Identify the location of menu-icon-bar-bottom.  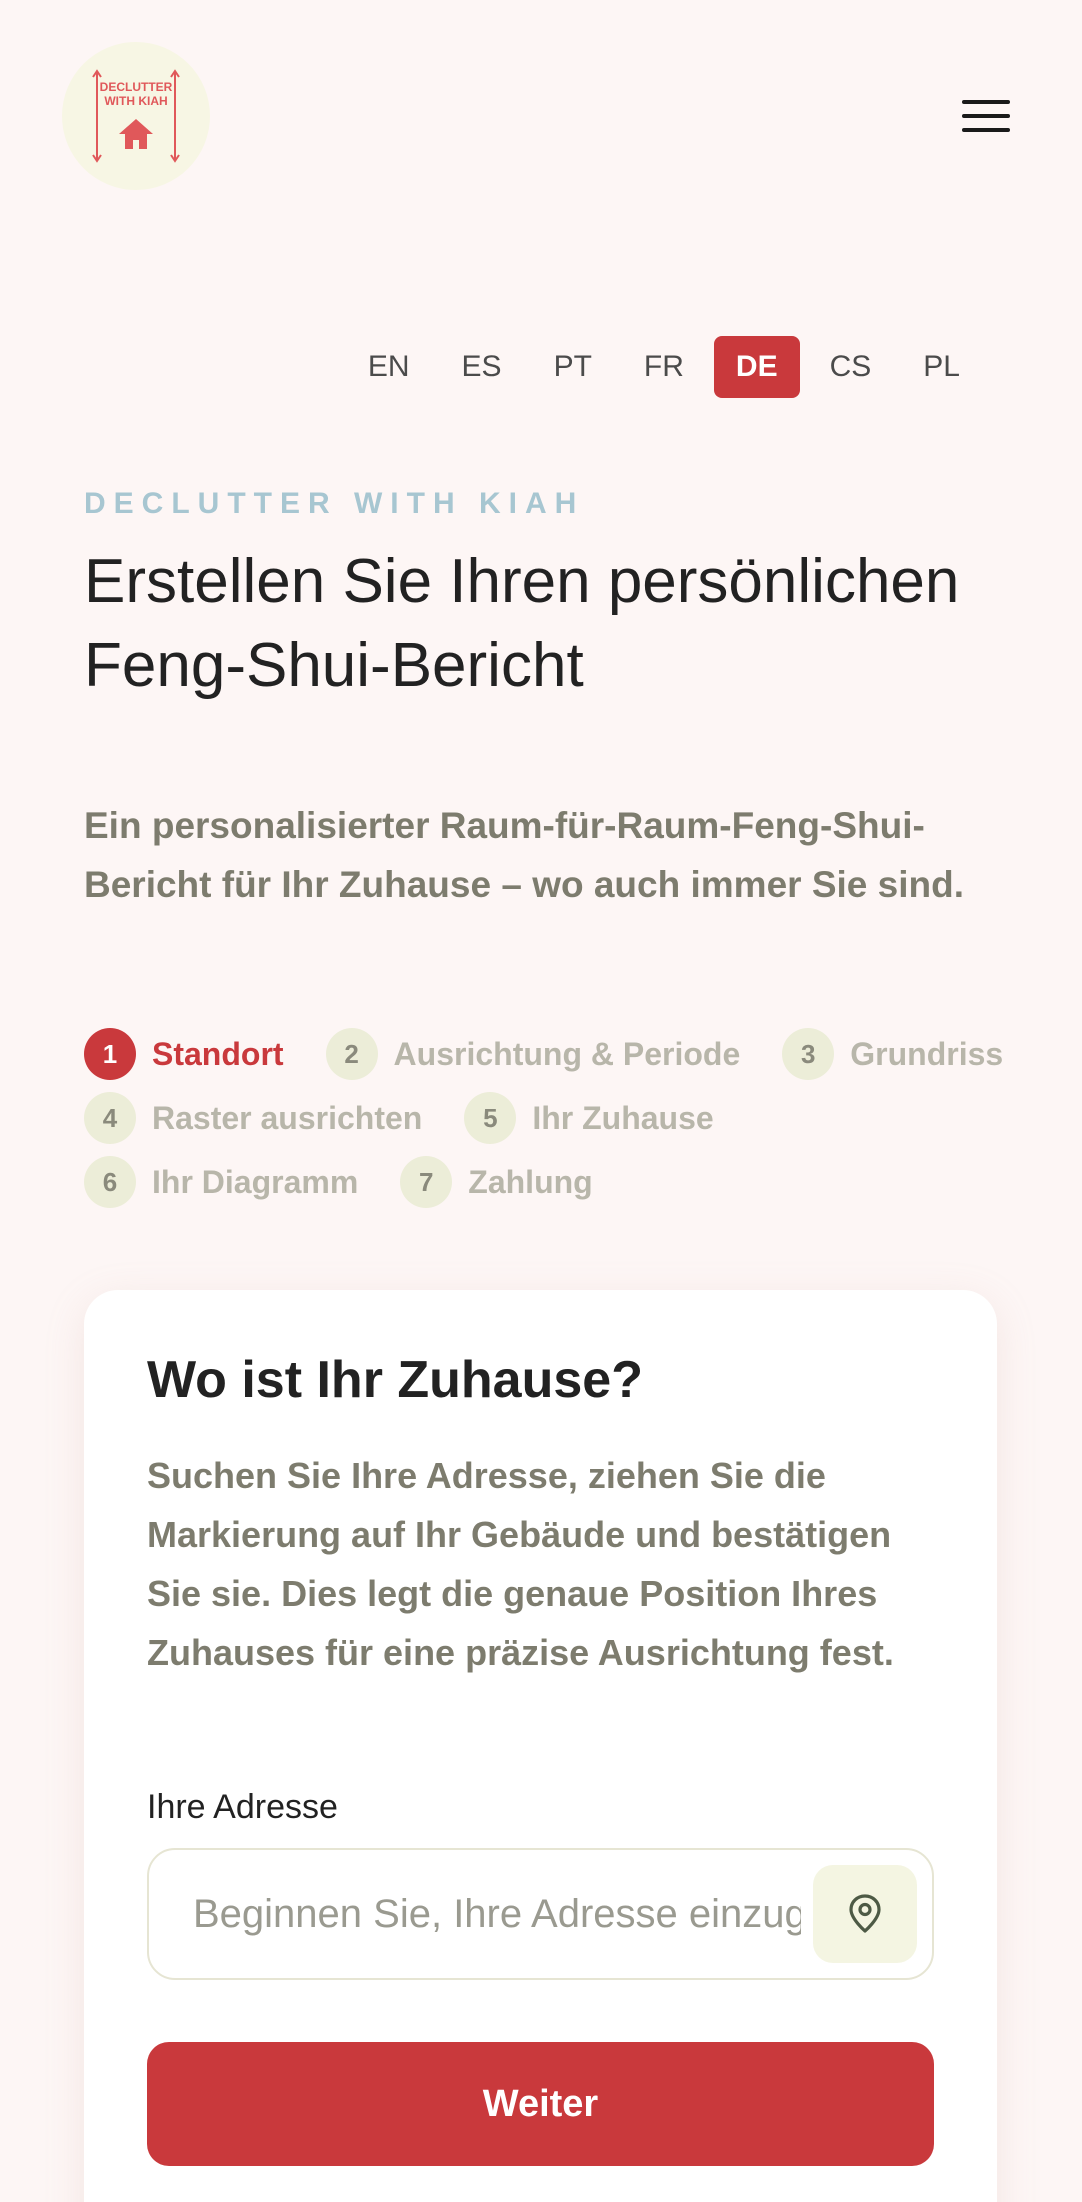
(986, 130).